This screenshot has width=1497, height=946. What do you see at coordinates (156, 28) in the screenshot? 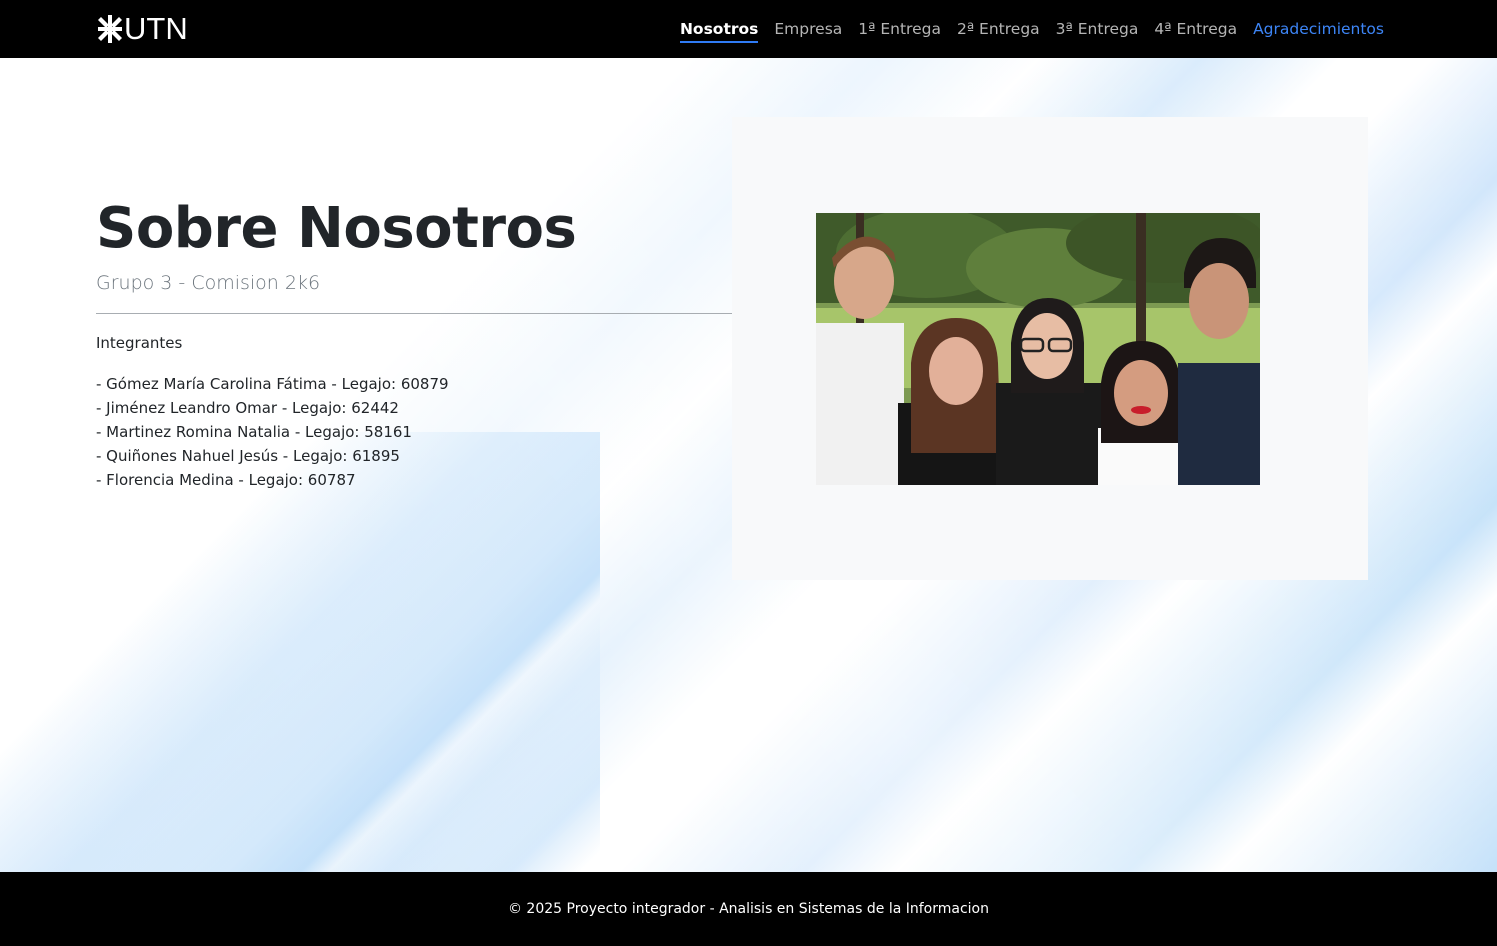
I see `logo-text: UTN` at bounding box center [156, 28].